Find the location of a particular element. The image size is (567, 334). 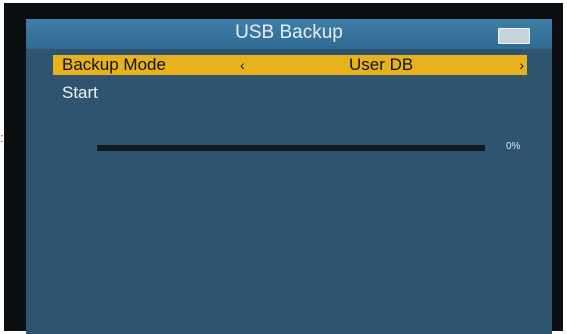

title-bar: USB Backup is located at coordinates (289, 34).